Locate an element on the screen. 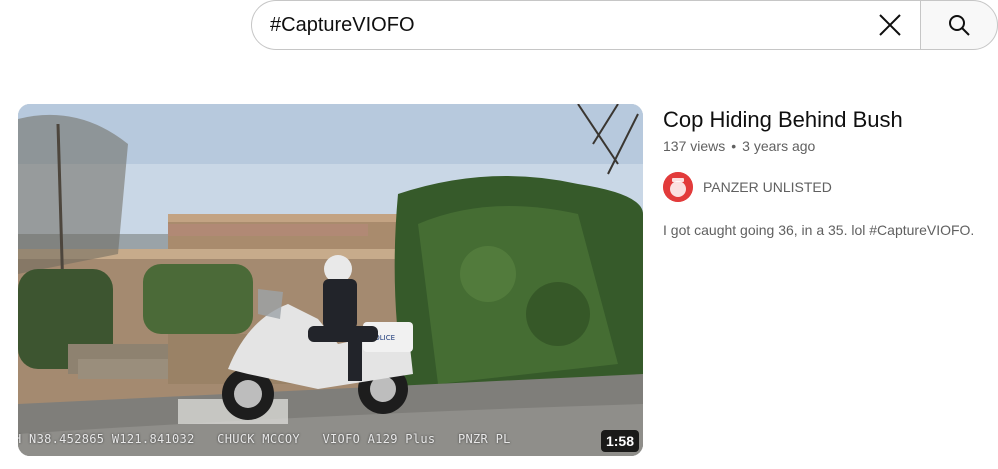  video-stats: 137 views • 3 years ago is located at coordinates (830, 146).